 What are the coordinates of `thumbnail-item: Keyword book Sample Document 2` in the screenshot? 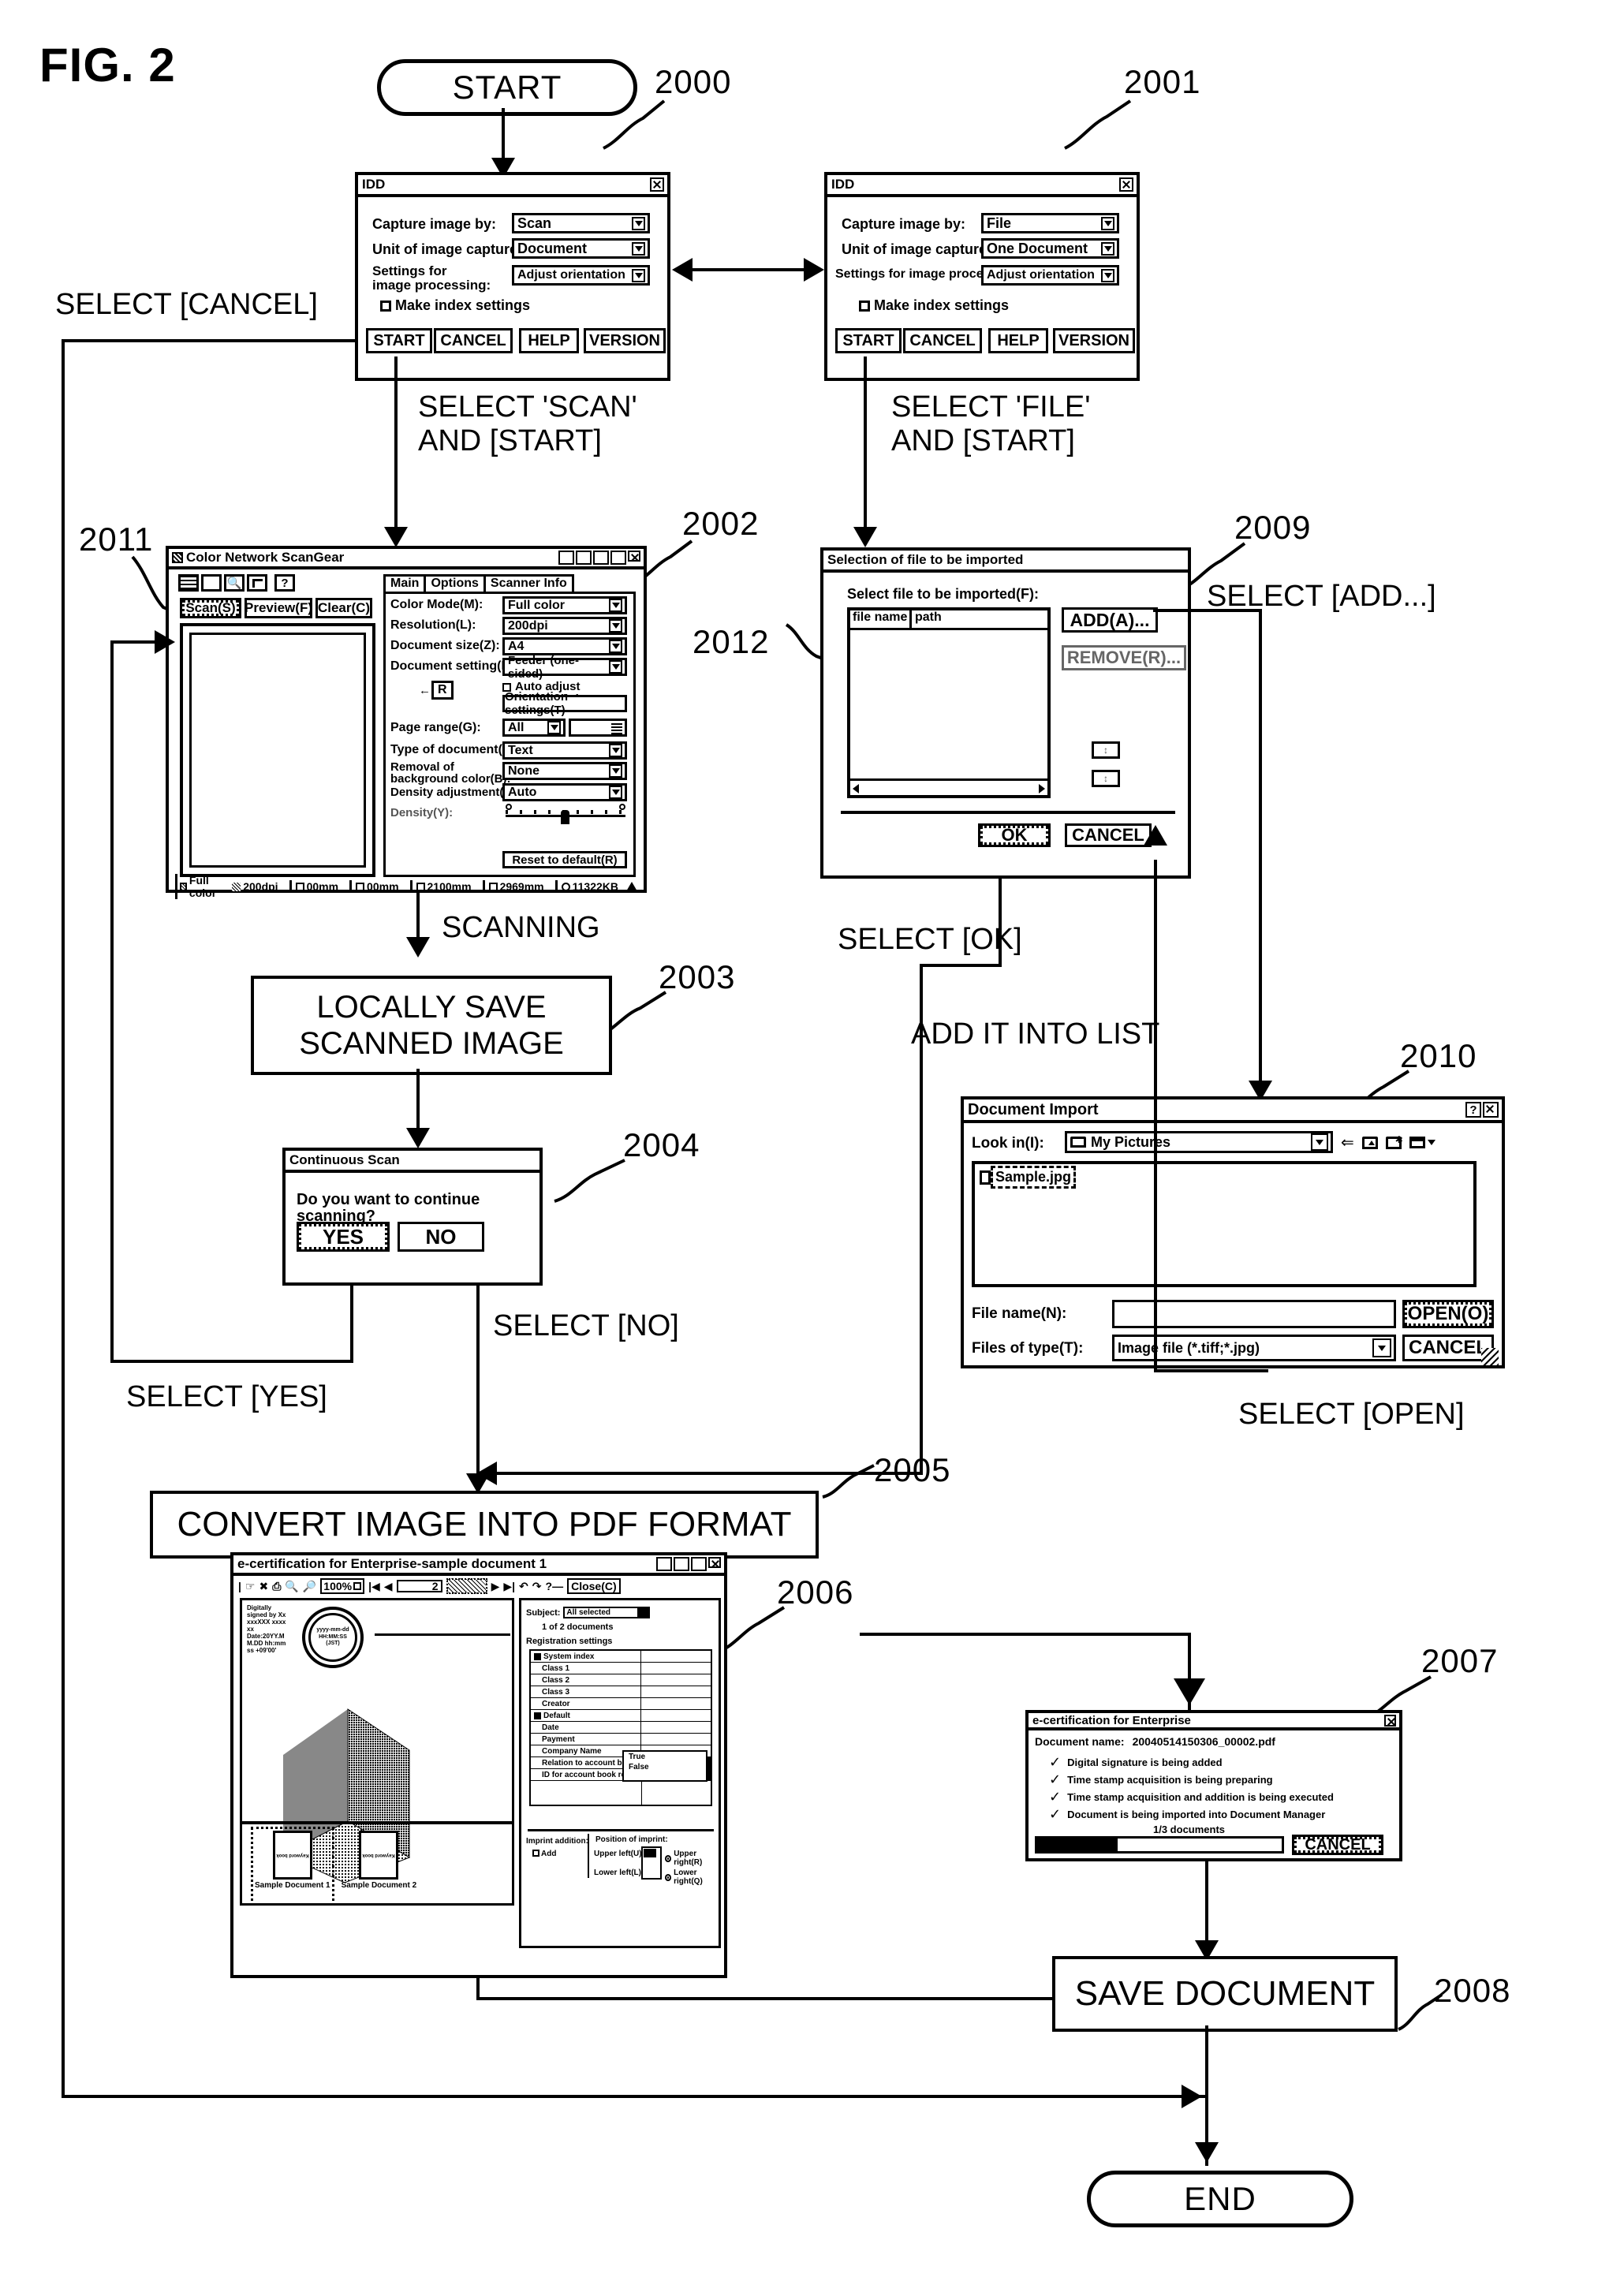 It's located at (379, 1867).